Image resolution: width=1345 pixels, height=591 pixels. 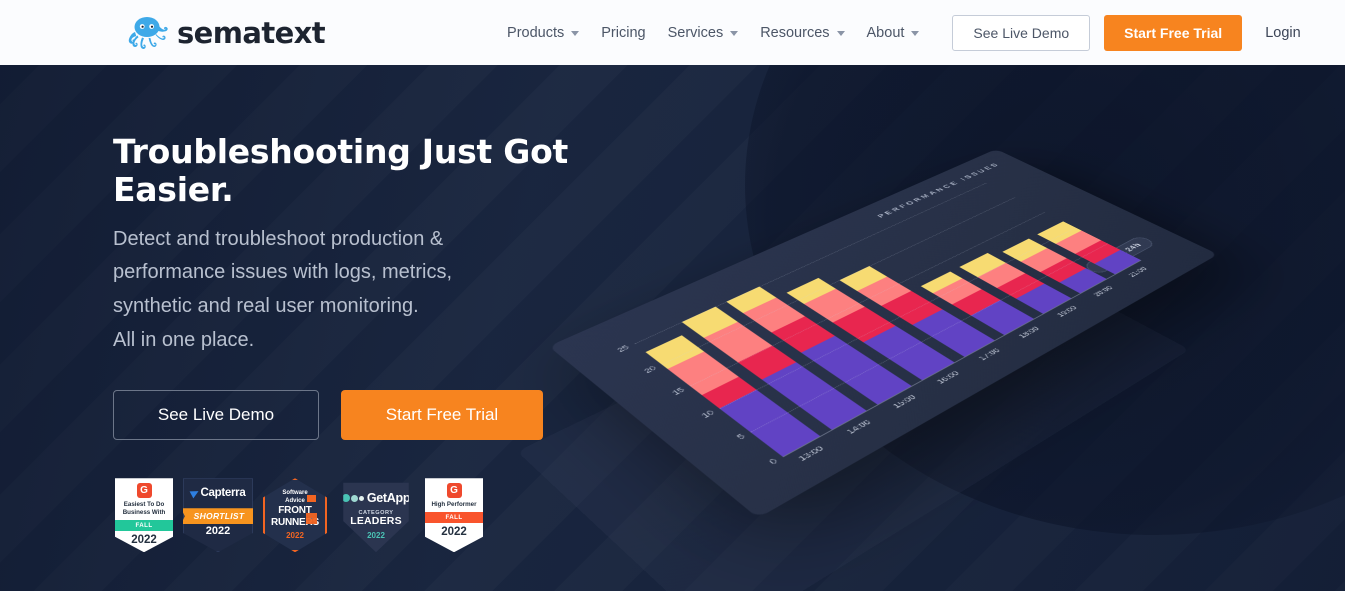 I want to click on chart-bar: 15:00, so click(x=822, y=348).